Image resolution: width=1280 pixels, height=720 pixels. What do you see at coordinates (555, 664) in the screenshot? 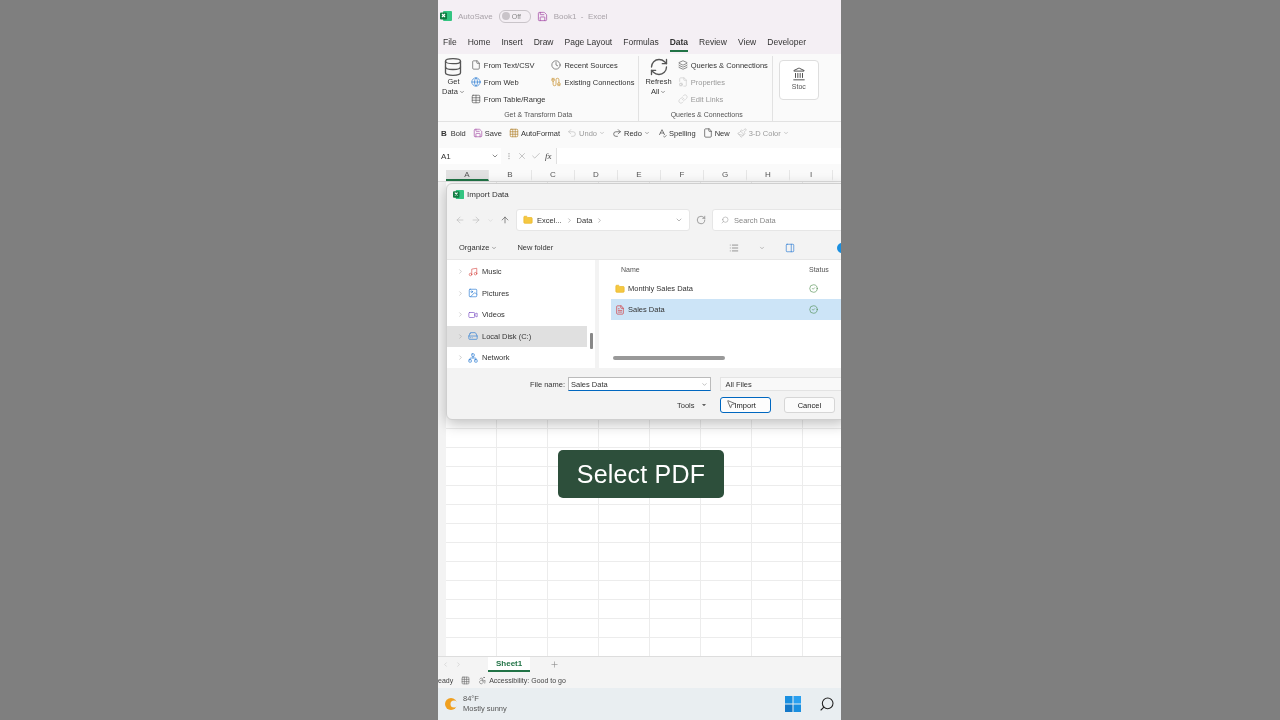
I see `add-sheet-icon` at bounding box center [555, 664].